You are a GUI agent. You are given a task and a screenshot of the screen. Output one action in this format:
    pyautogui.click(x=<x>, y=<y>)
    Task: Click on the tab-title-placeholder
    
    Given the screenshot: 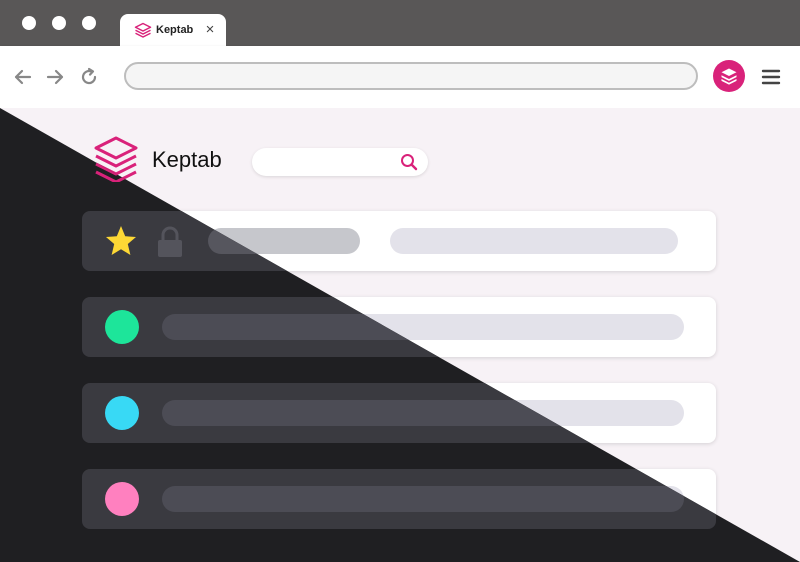 What is the action you would take?
    pyautogui.click(x=284, y=241)
    